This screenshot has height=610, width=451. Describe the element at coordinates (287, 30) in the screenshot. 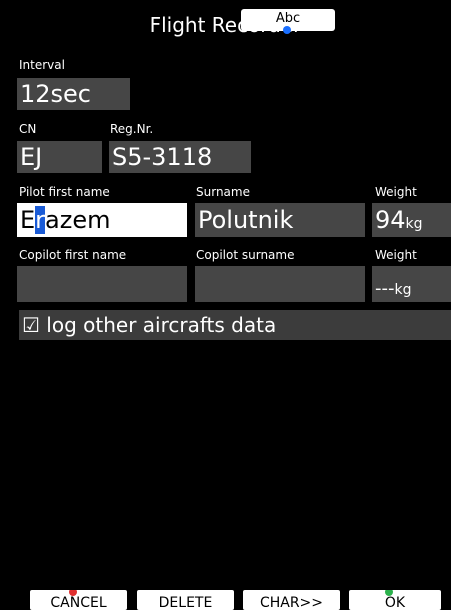

I see `cursor-dot-icon` at that location.